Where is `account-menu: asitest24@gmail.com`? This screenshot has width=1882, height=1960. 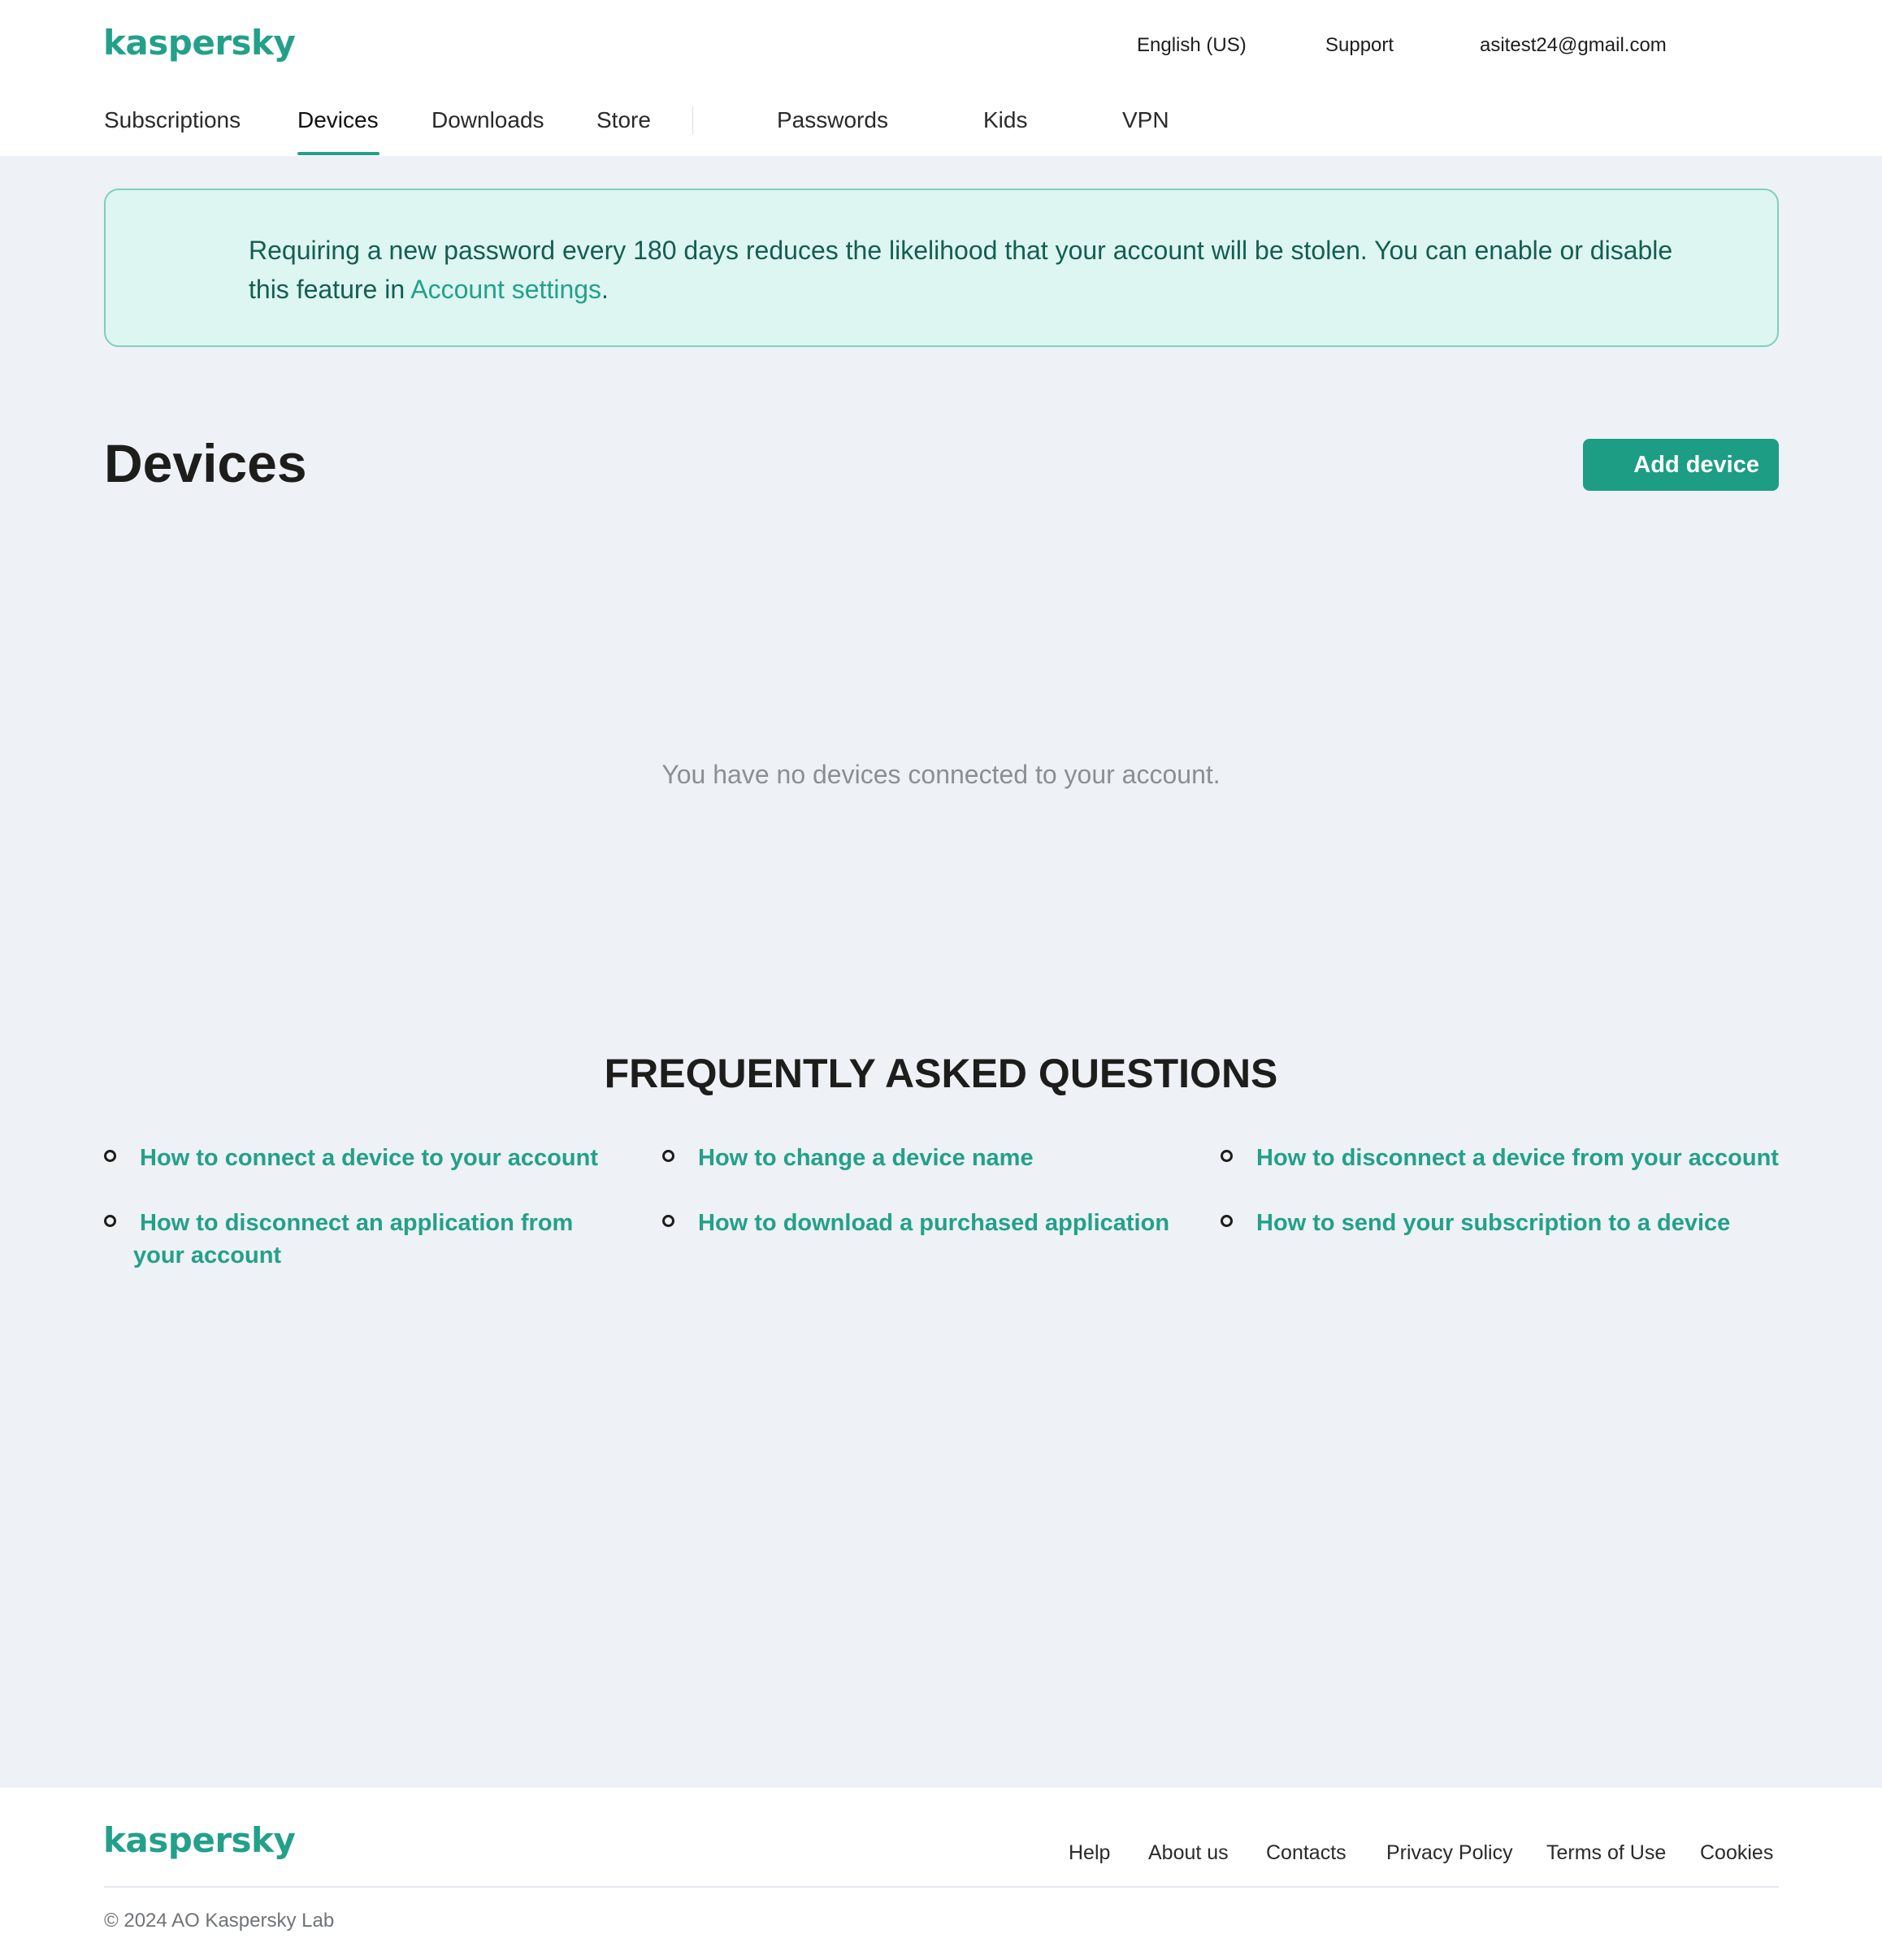 account-menu: asitest24@gmail.com is located at coordinates (1573, 45).